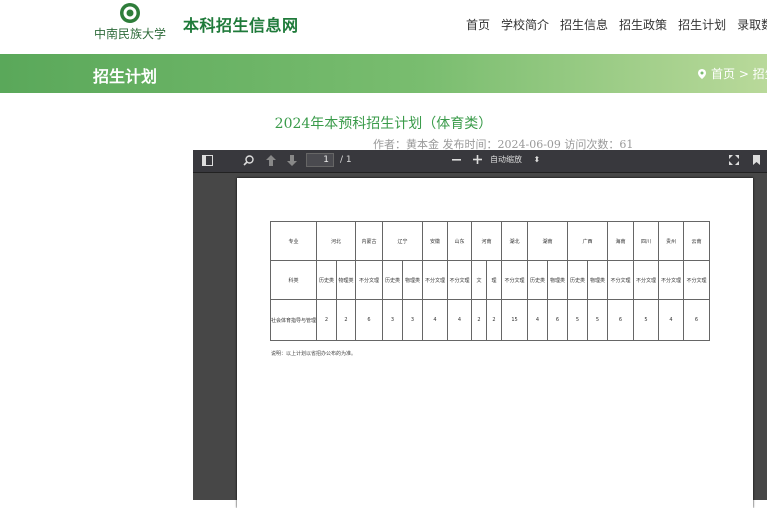  What do you see at coordinates (435, 241) in the screenshot?
I see `table-cell: 安徽` at bounding box center [435, 241].